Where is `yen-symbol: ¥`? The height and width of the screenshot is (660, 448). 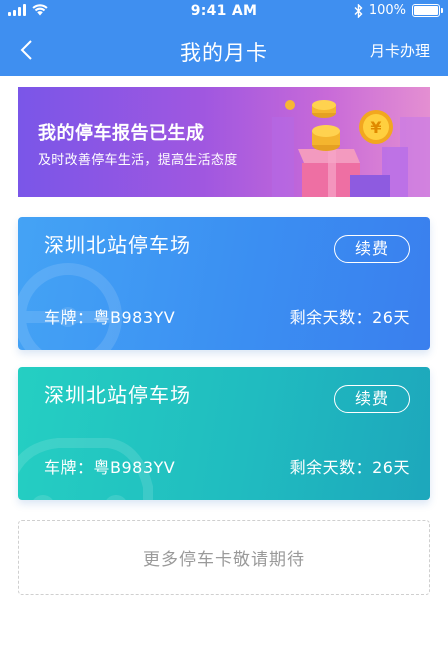 yen-symbol: ¥ is located at coordinates (375, 127).